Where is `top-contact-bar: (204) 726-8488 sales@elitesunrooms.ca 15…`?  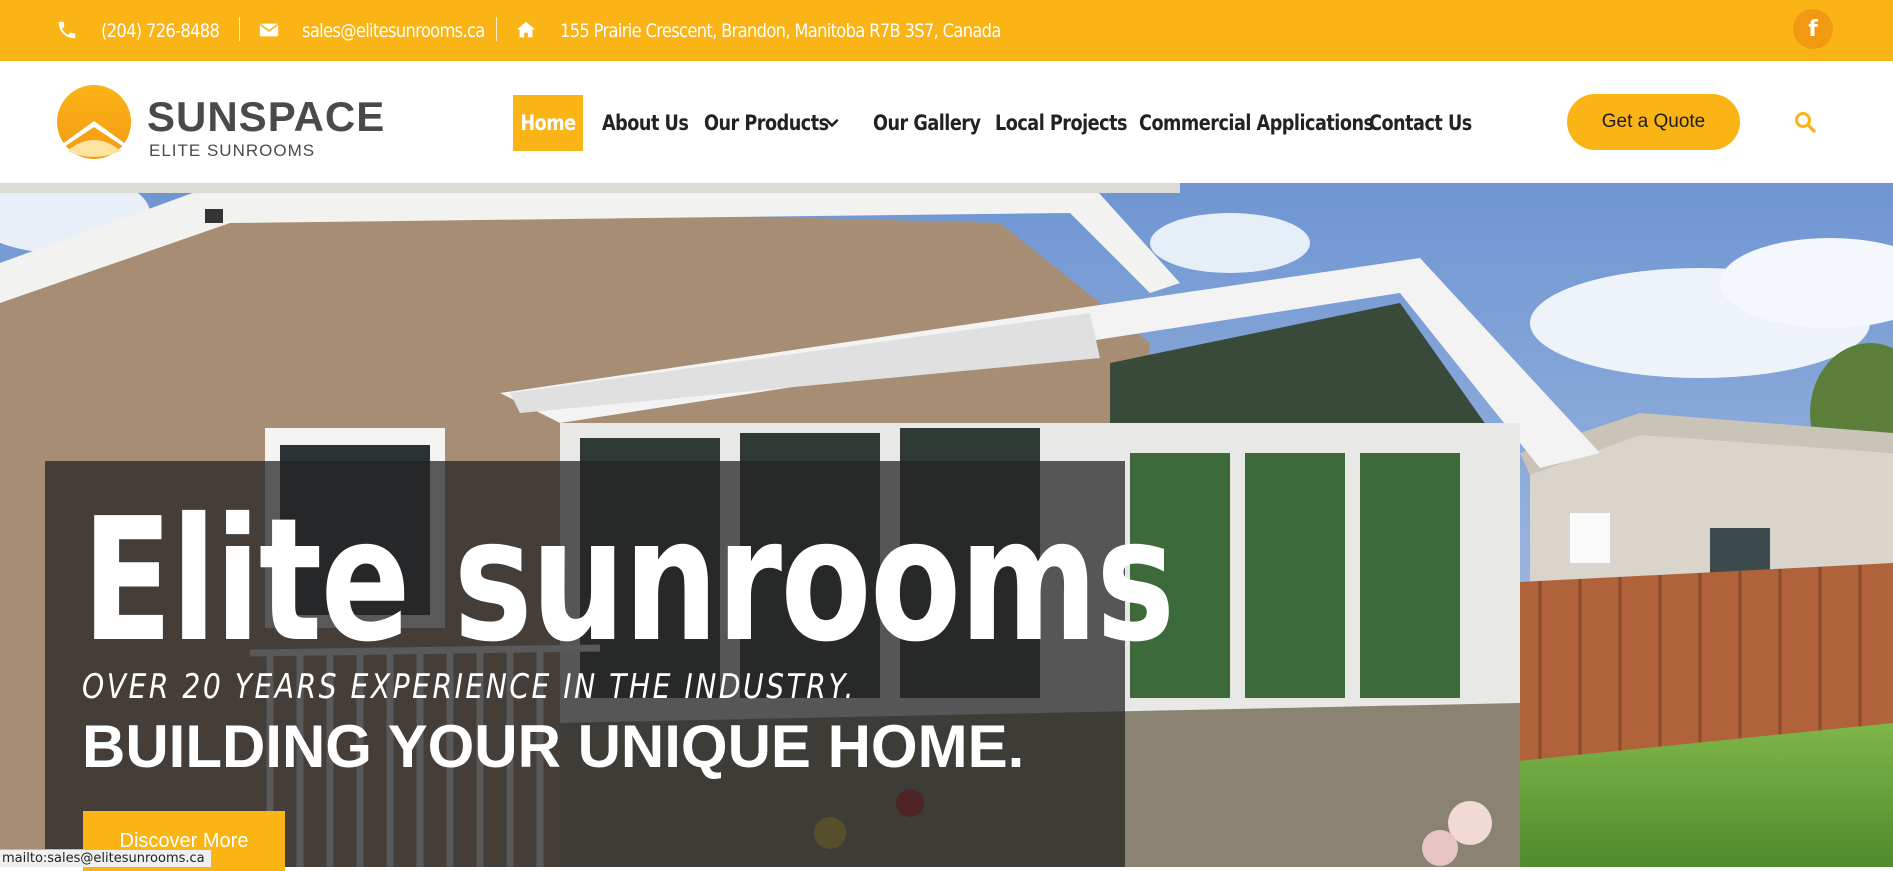
top-contact-bar: (204) 726-8488 sales@elitesunrooms.ca 15… is located at coordinates (946, 30).